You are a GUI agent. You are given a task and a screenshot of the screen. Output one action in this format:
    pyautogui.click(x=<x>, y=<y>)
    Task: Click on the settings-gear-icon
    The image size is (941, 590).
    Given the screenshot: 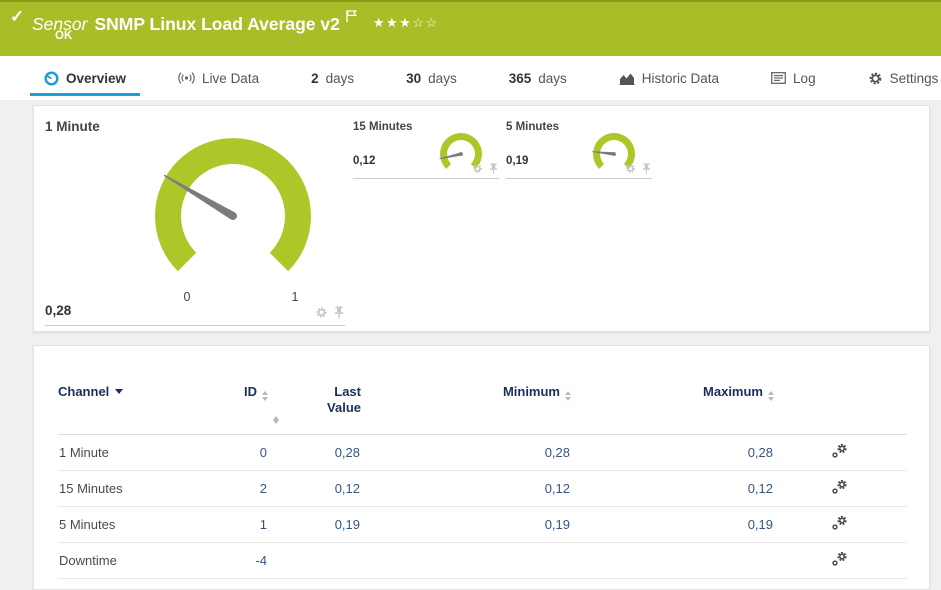 What is the action you would take?
    pyautogui.click(x=875, y=78)
    